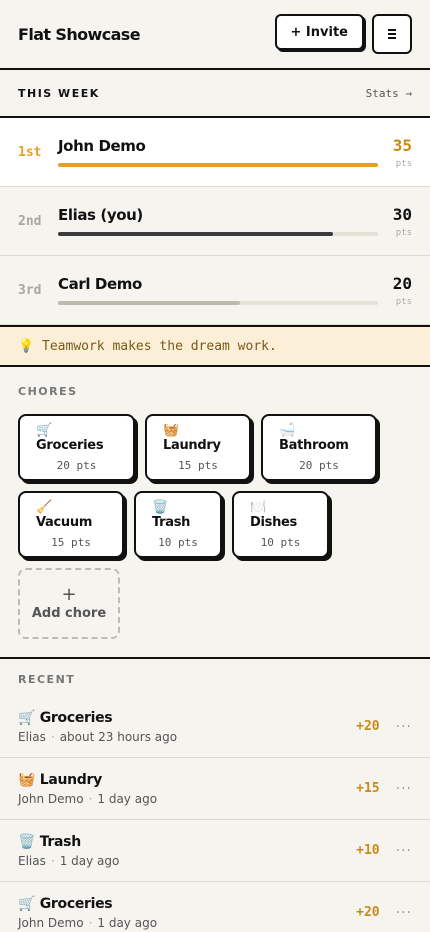 Image resolution: width=430 pixels, height=932 pixels. What do you see at coordinates (392, 30) in the screenshot?
I see `hamburger-icon` at bounding box center [392, 30].